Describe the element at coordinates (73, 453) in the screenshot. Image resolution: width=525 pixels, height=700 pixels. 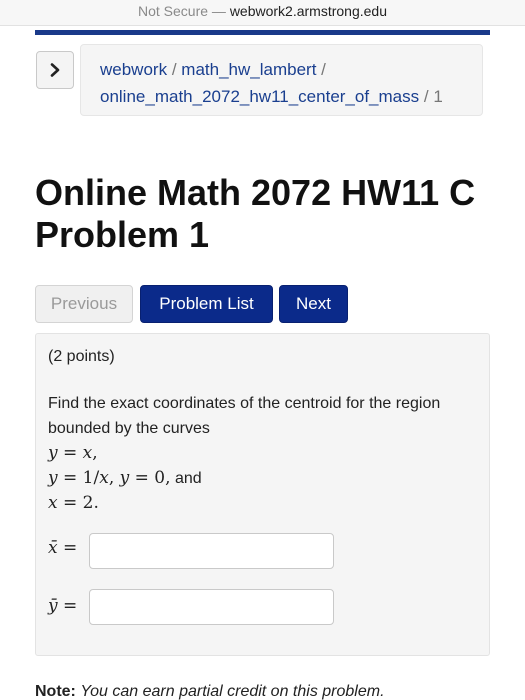
I see `curve-1: y = x,` at that location.